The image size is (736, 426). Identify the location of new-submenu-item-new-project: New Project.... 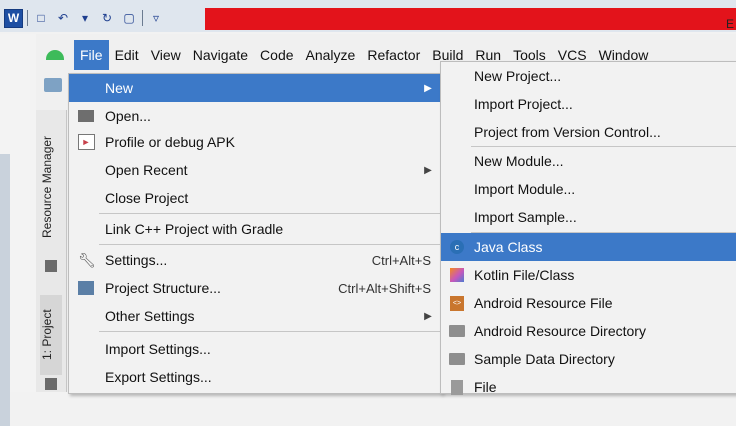
(588, 76).